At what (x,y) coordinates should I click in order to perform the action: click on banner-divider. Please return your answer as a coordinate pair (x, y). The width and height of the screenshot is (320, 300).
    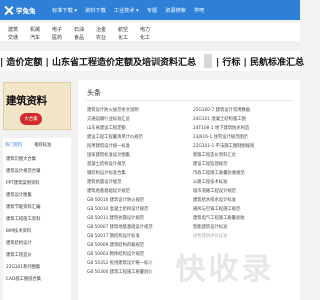
    Looking at the image, I should click on (208, 61).